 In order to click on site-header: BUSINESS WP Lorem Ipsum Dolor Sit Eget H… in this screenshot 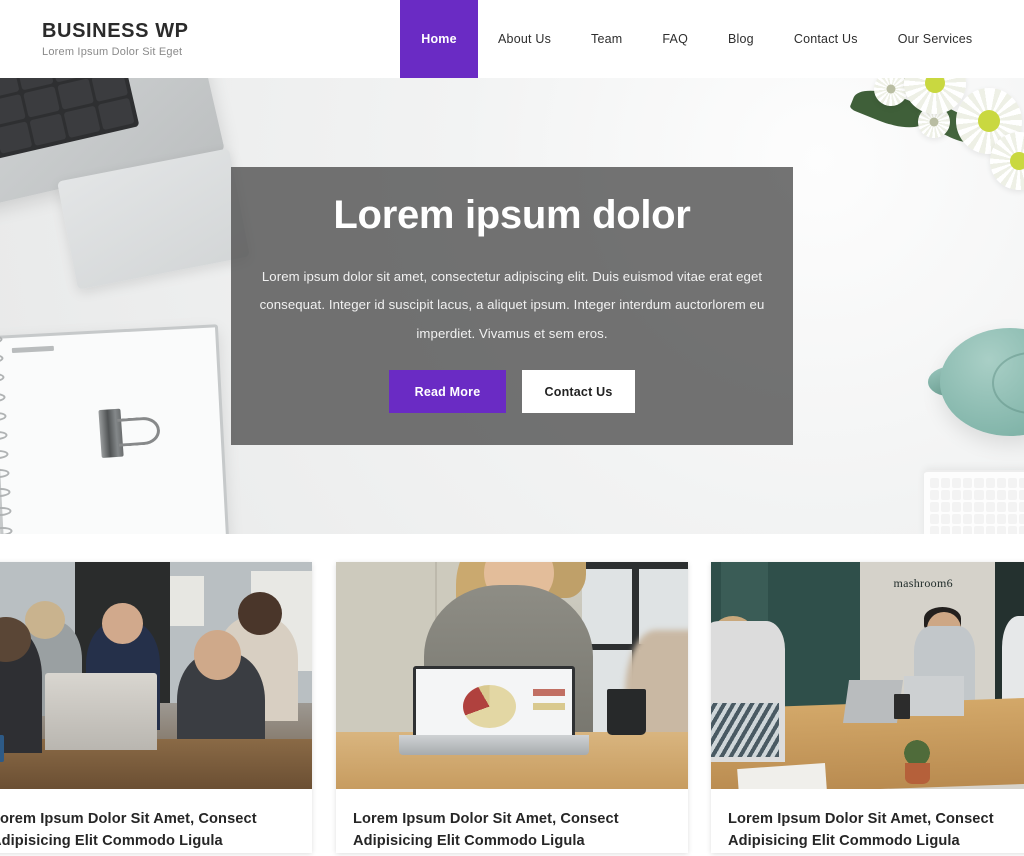, I will do `click(512, 39)`.